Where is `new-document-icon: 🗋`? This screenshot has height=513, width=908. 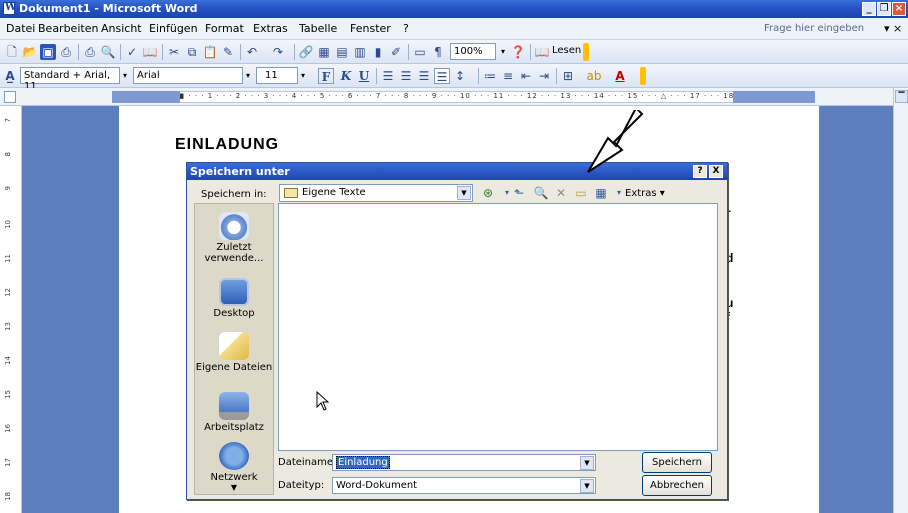
new-document-icon: 🗋 is located at coordinates (12, 52).